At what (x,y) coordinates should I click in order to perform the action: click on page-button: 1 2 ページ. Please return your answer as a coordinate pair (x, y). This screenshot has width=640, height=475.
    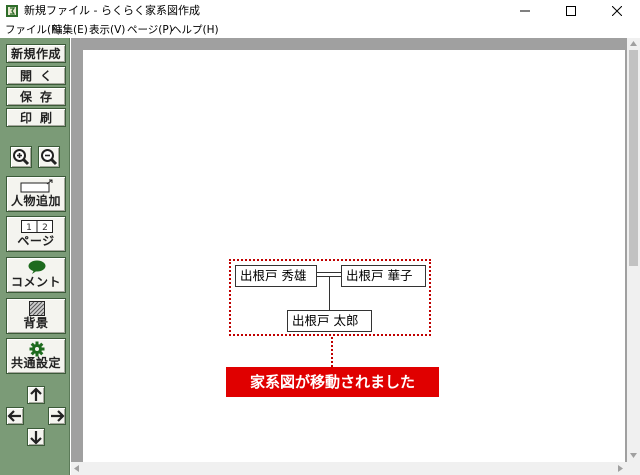
    Looking at the image, I should click on (36, 234).